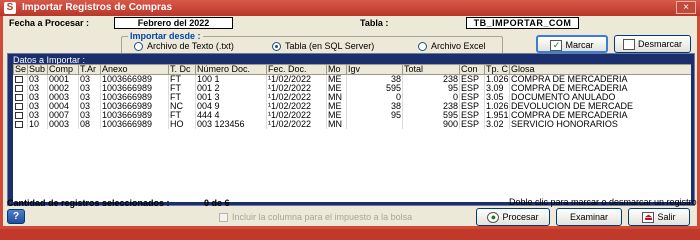  What do you see at coordinates (89, 69) in the screenshot?
I see `column-header: T.Ar` at bounding box center [89, 69].